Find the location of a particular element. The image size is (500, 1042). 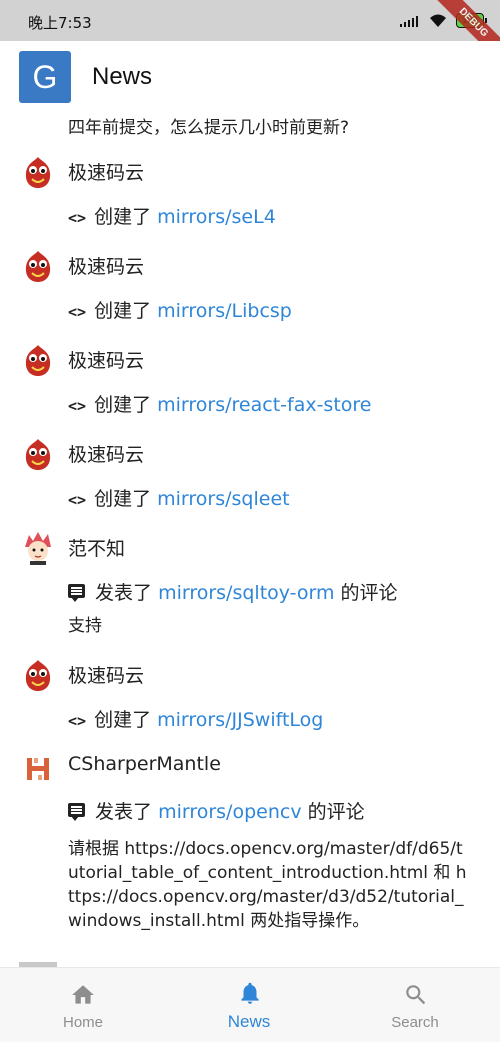

app-bar: G News is located at coordinates (250, 73).